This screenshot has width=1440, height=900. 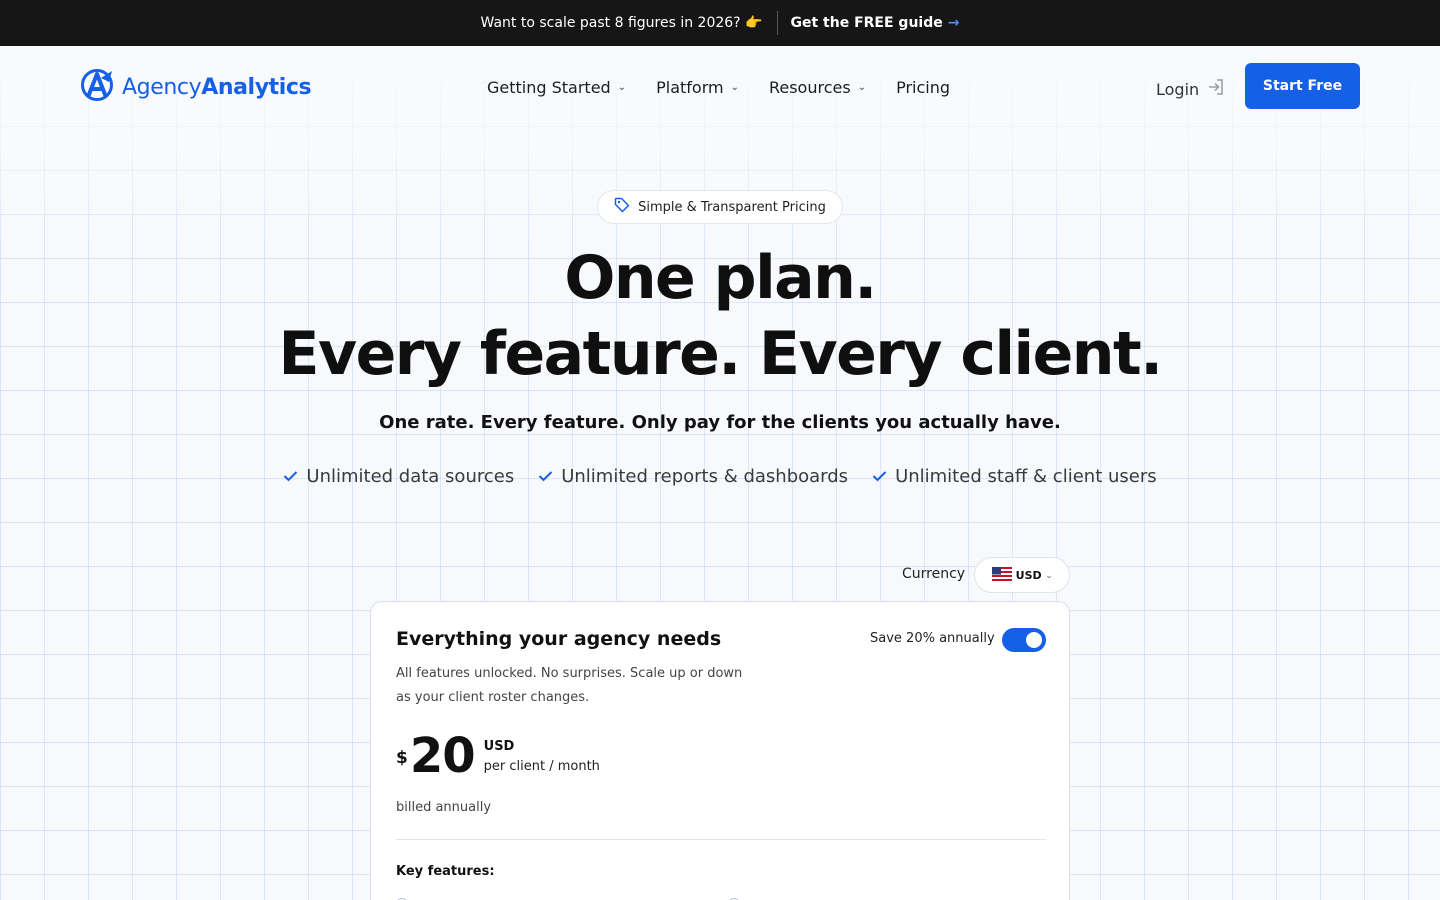 I want to click on check-item-label: Unlimited staff & client users, so click(x=1026, y=476).